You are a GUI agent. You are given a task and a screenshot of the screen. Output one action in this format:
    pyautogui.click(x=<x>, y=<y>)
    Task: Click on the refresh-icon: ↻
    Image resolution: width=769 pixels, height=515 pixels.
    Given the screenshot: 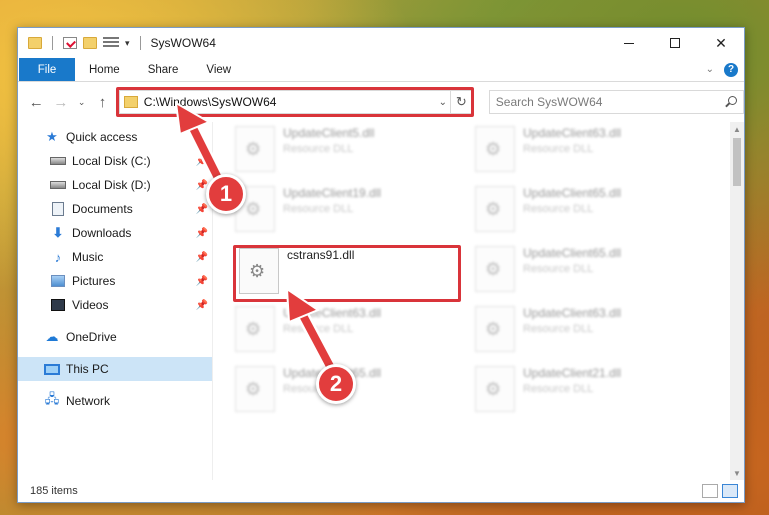 What is the action you would take?
    pyautogui.click(x=460, y=102)
    